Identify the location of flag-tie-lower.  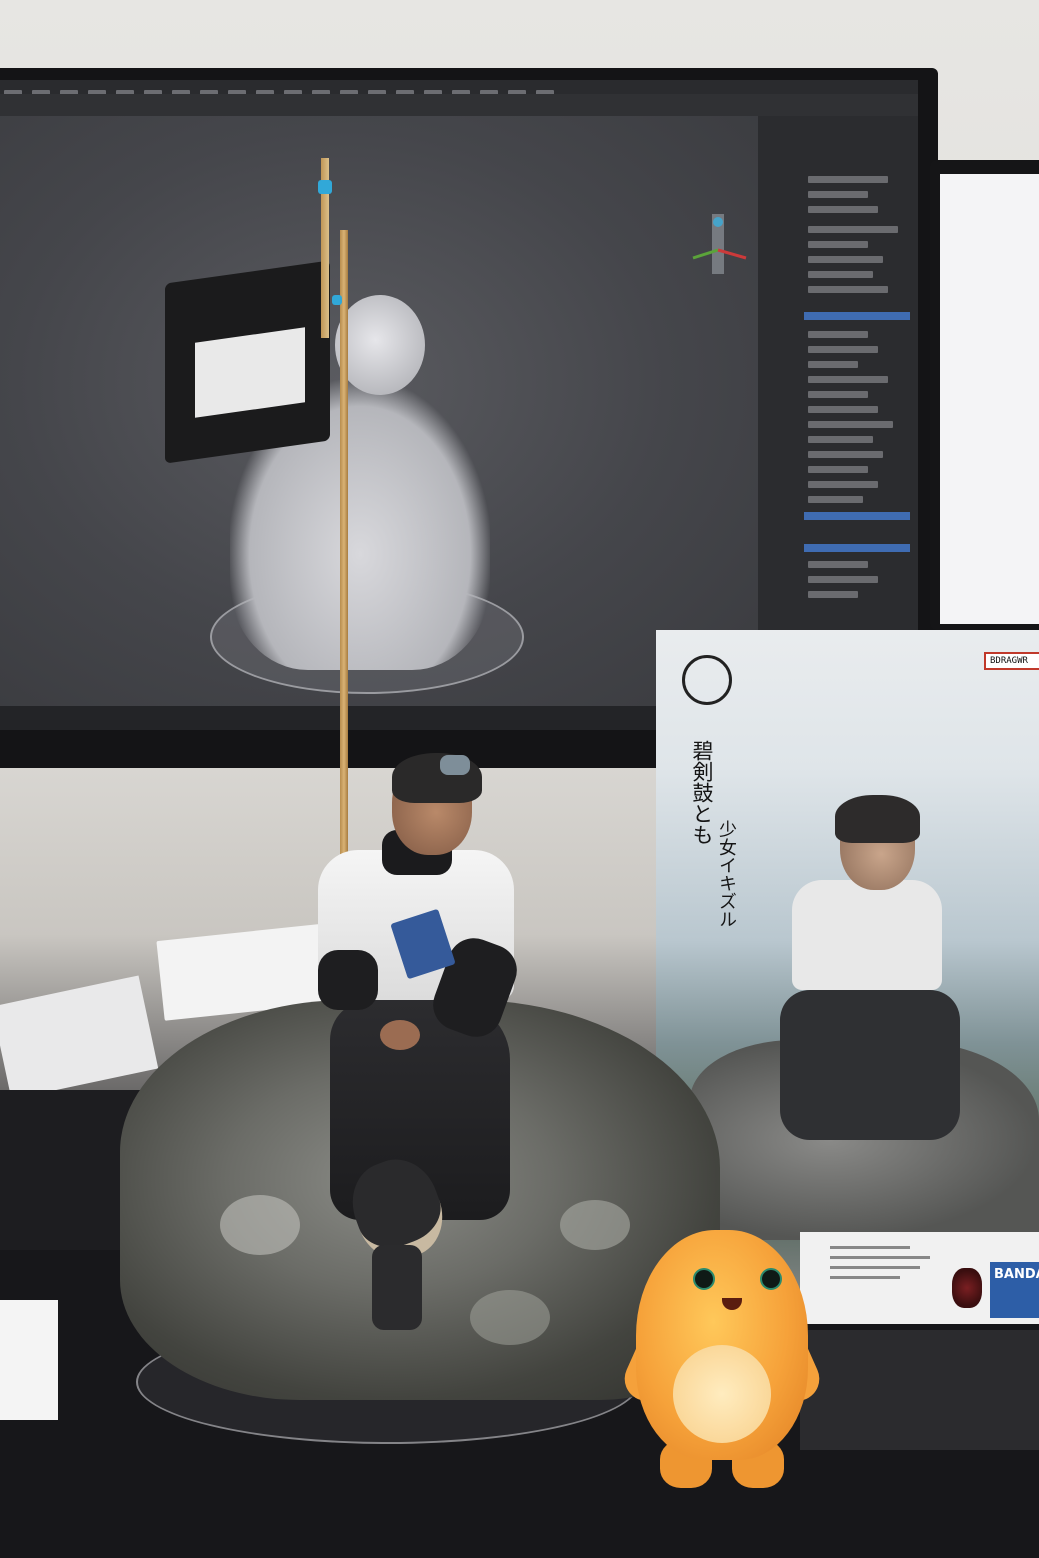
(337, 300).